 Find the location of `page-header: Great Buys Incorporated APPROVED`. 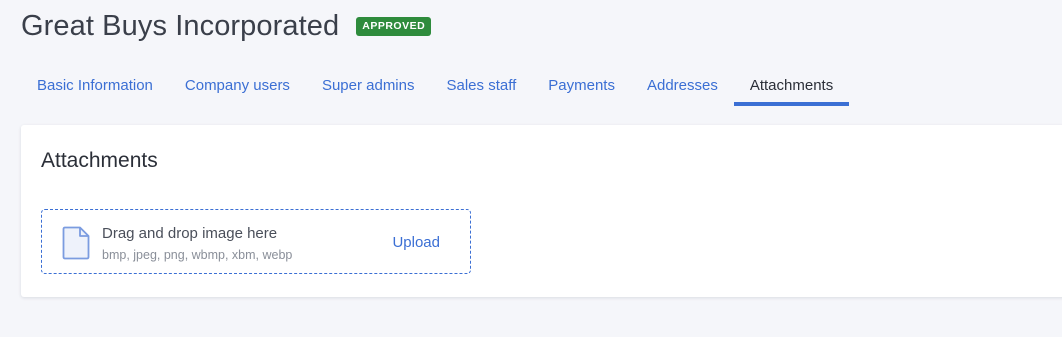

page-header: Great Buys Incorporated APPROVED is located at coordinates (226, 26).